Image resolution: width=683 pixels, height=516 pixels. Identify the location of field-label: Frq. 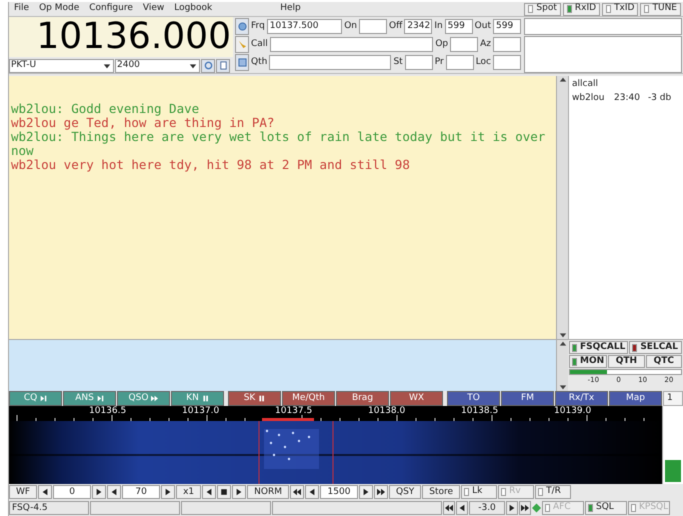
(258, 26).